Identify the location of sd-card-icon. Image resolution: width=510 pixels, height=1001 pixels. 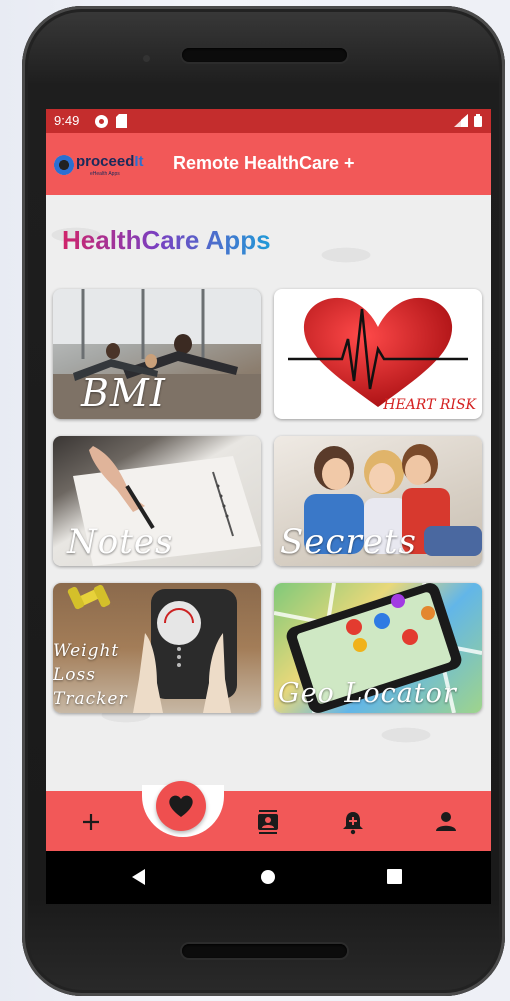
(121, 122).